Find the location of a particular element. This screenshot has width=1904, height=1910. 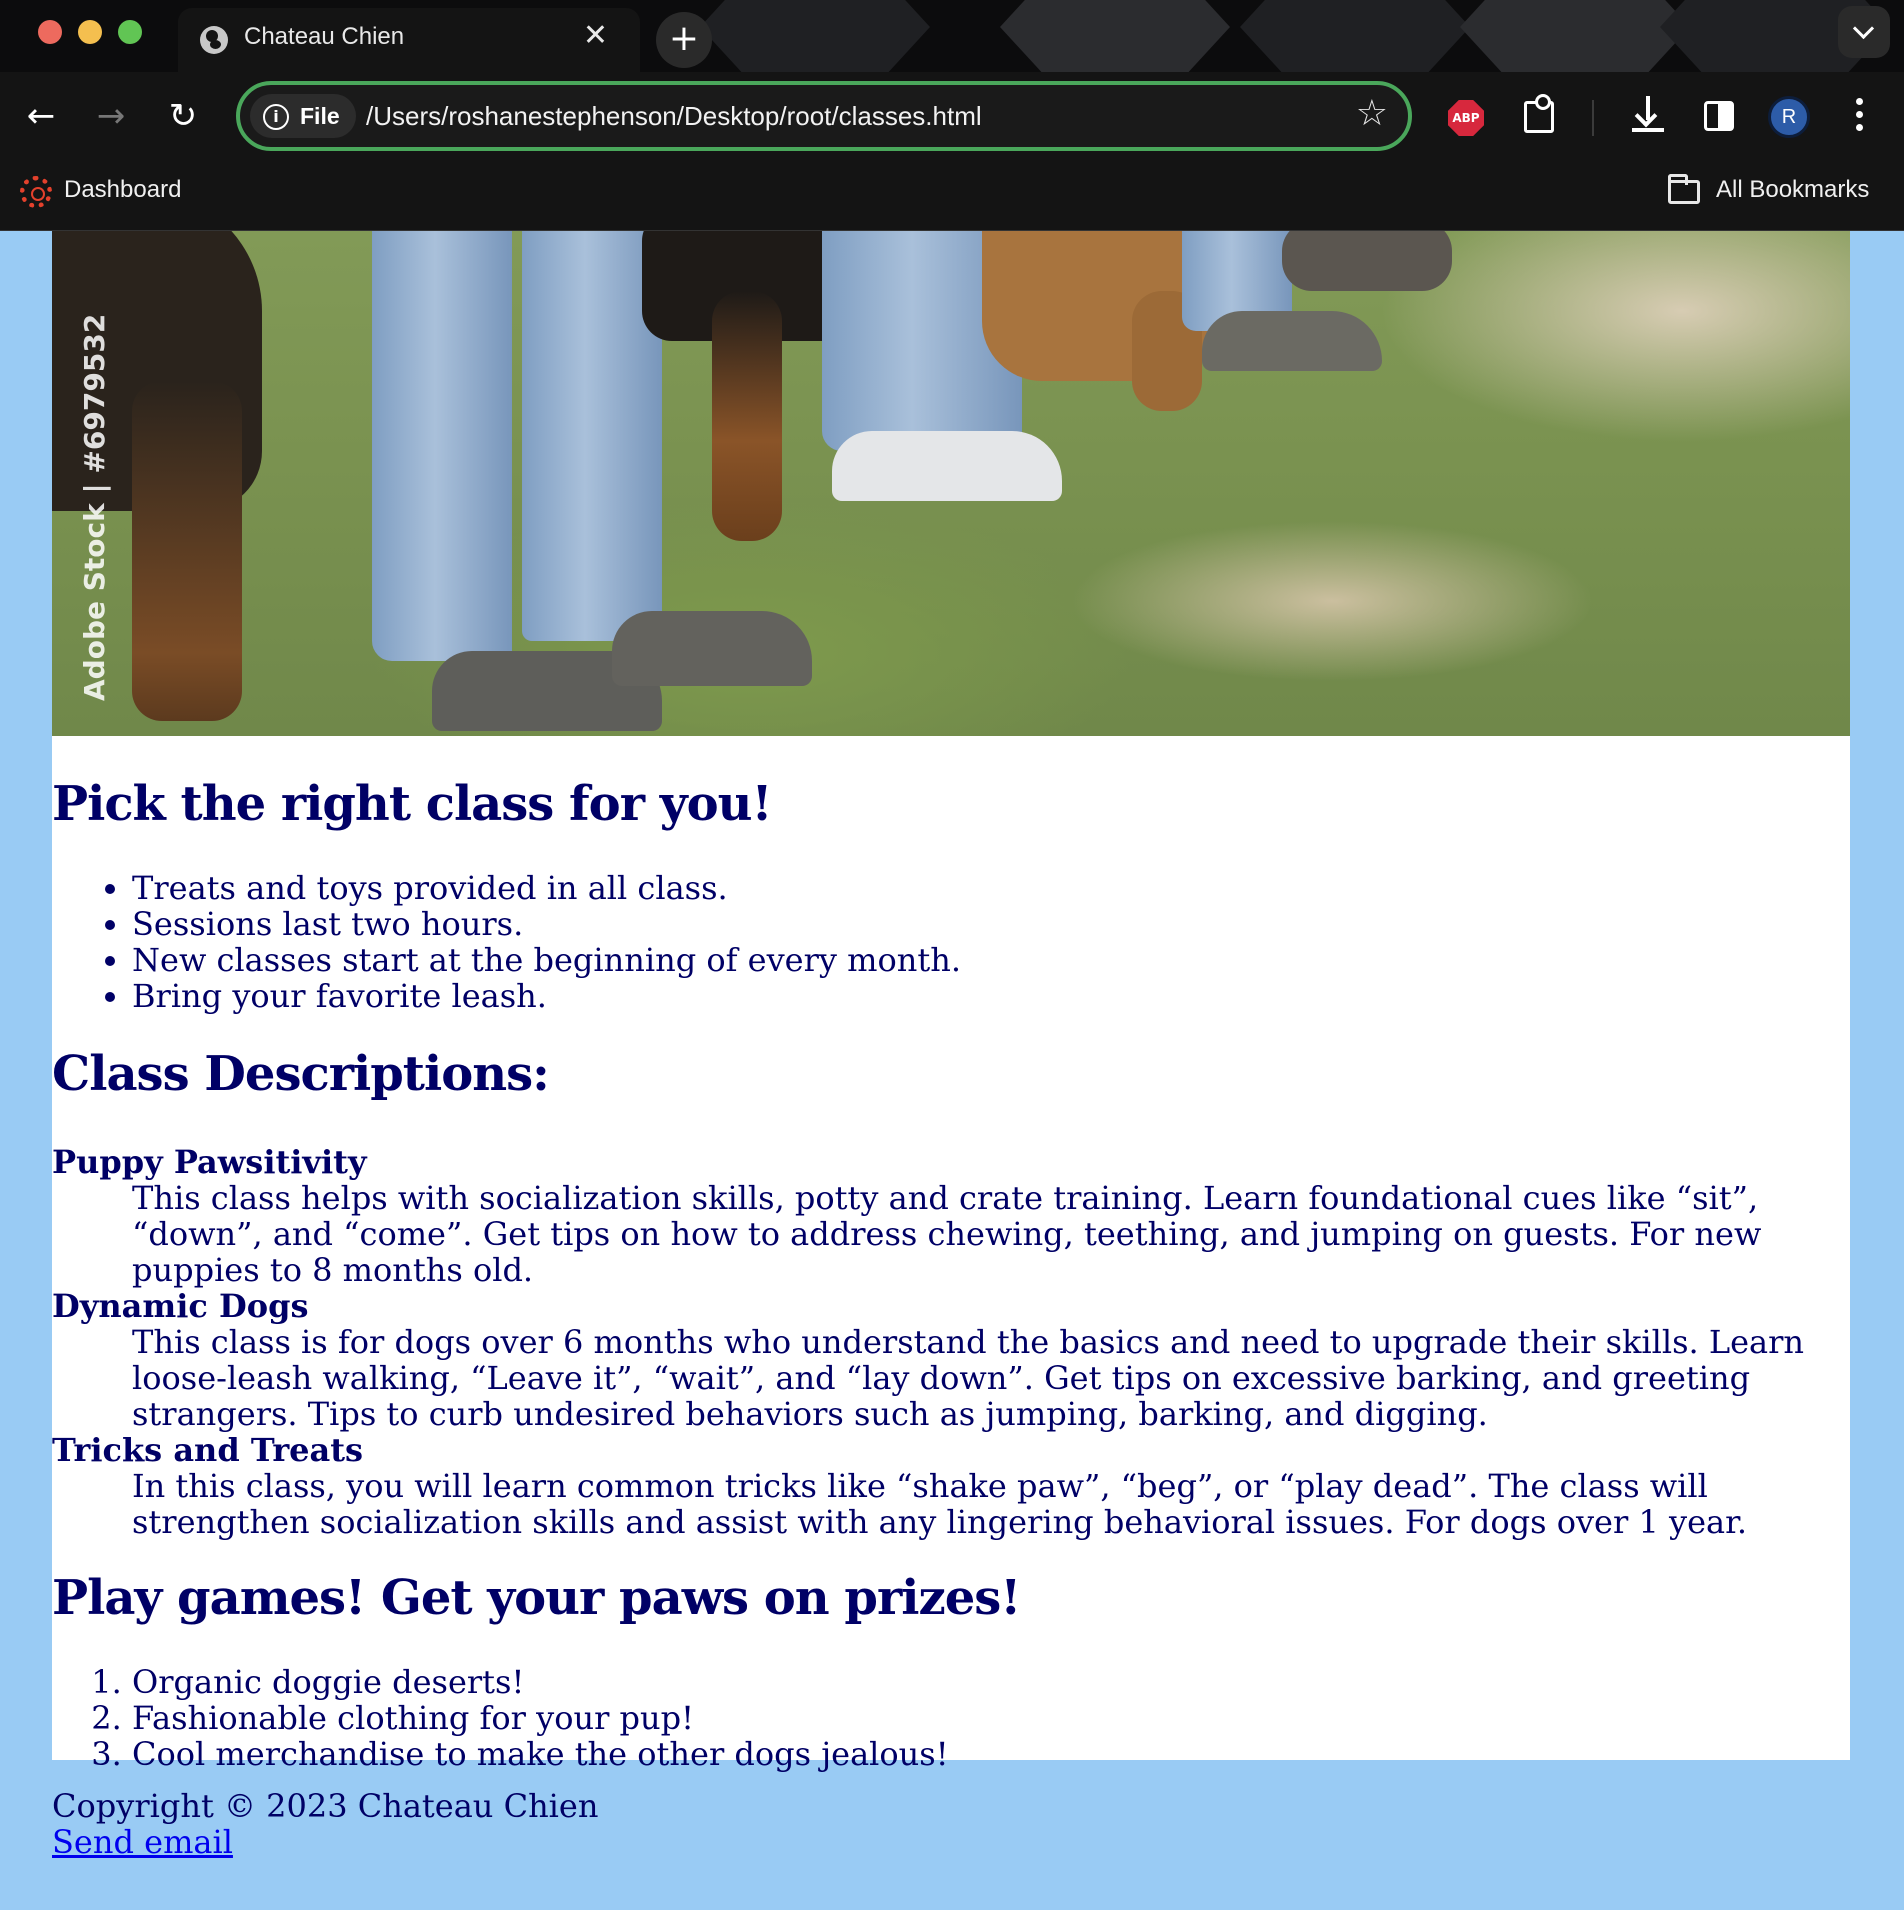

canvas-logo-icon is located at coordinates (36, 192).